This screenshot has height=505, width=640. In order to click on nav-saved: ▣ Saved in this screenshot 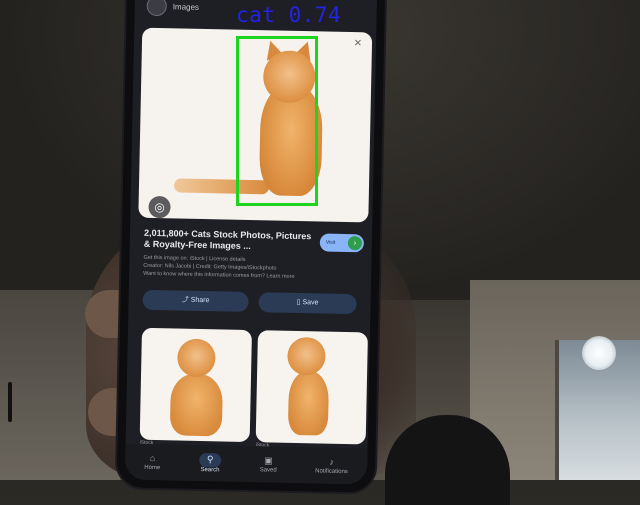, I will do `click(268, 464)`.